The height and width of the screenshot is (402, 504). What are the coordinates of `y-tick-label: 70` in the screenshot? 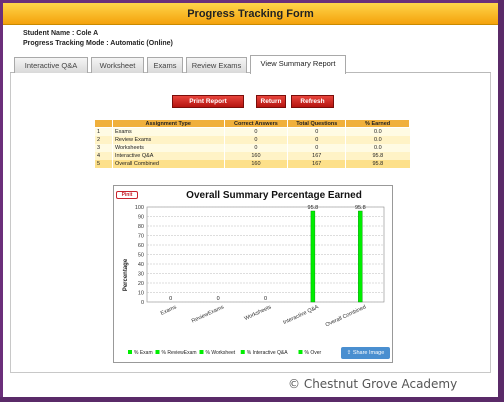 It's located at (141, 237).